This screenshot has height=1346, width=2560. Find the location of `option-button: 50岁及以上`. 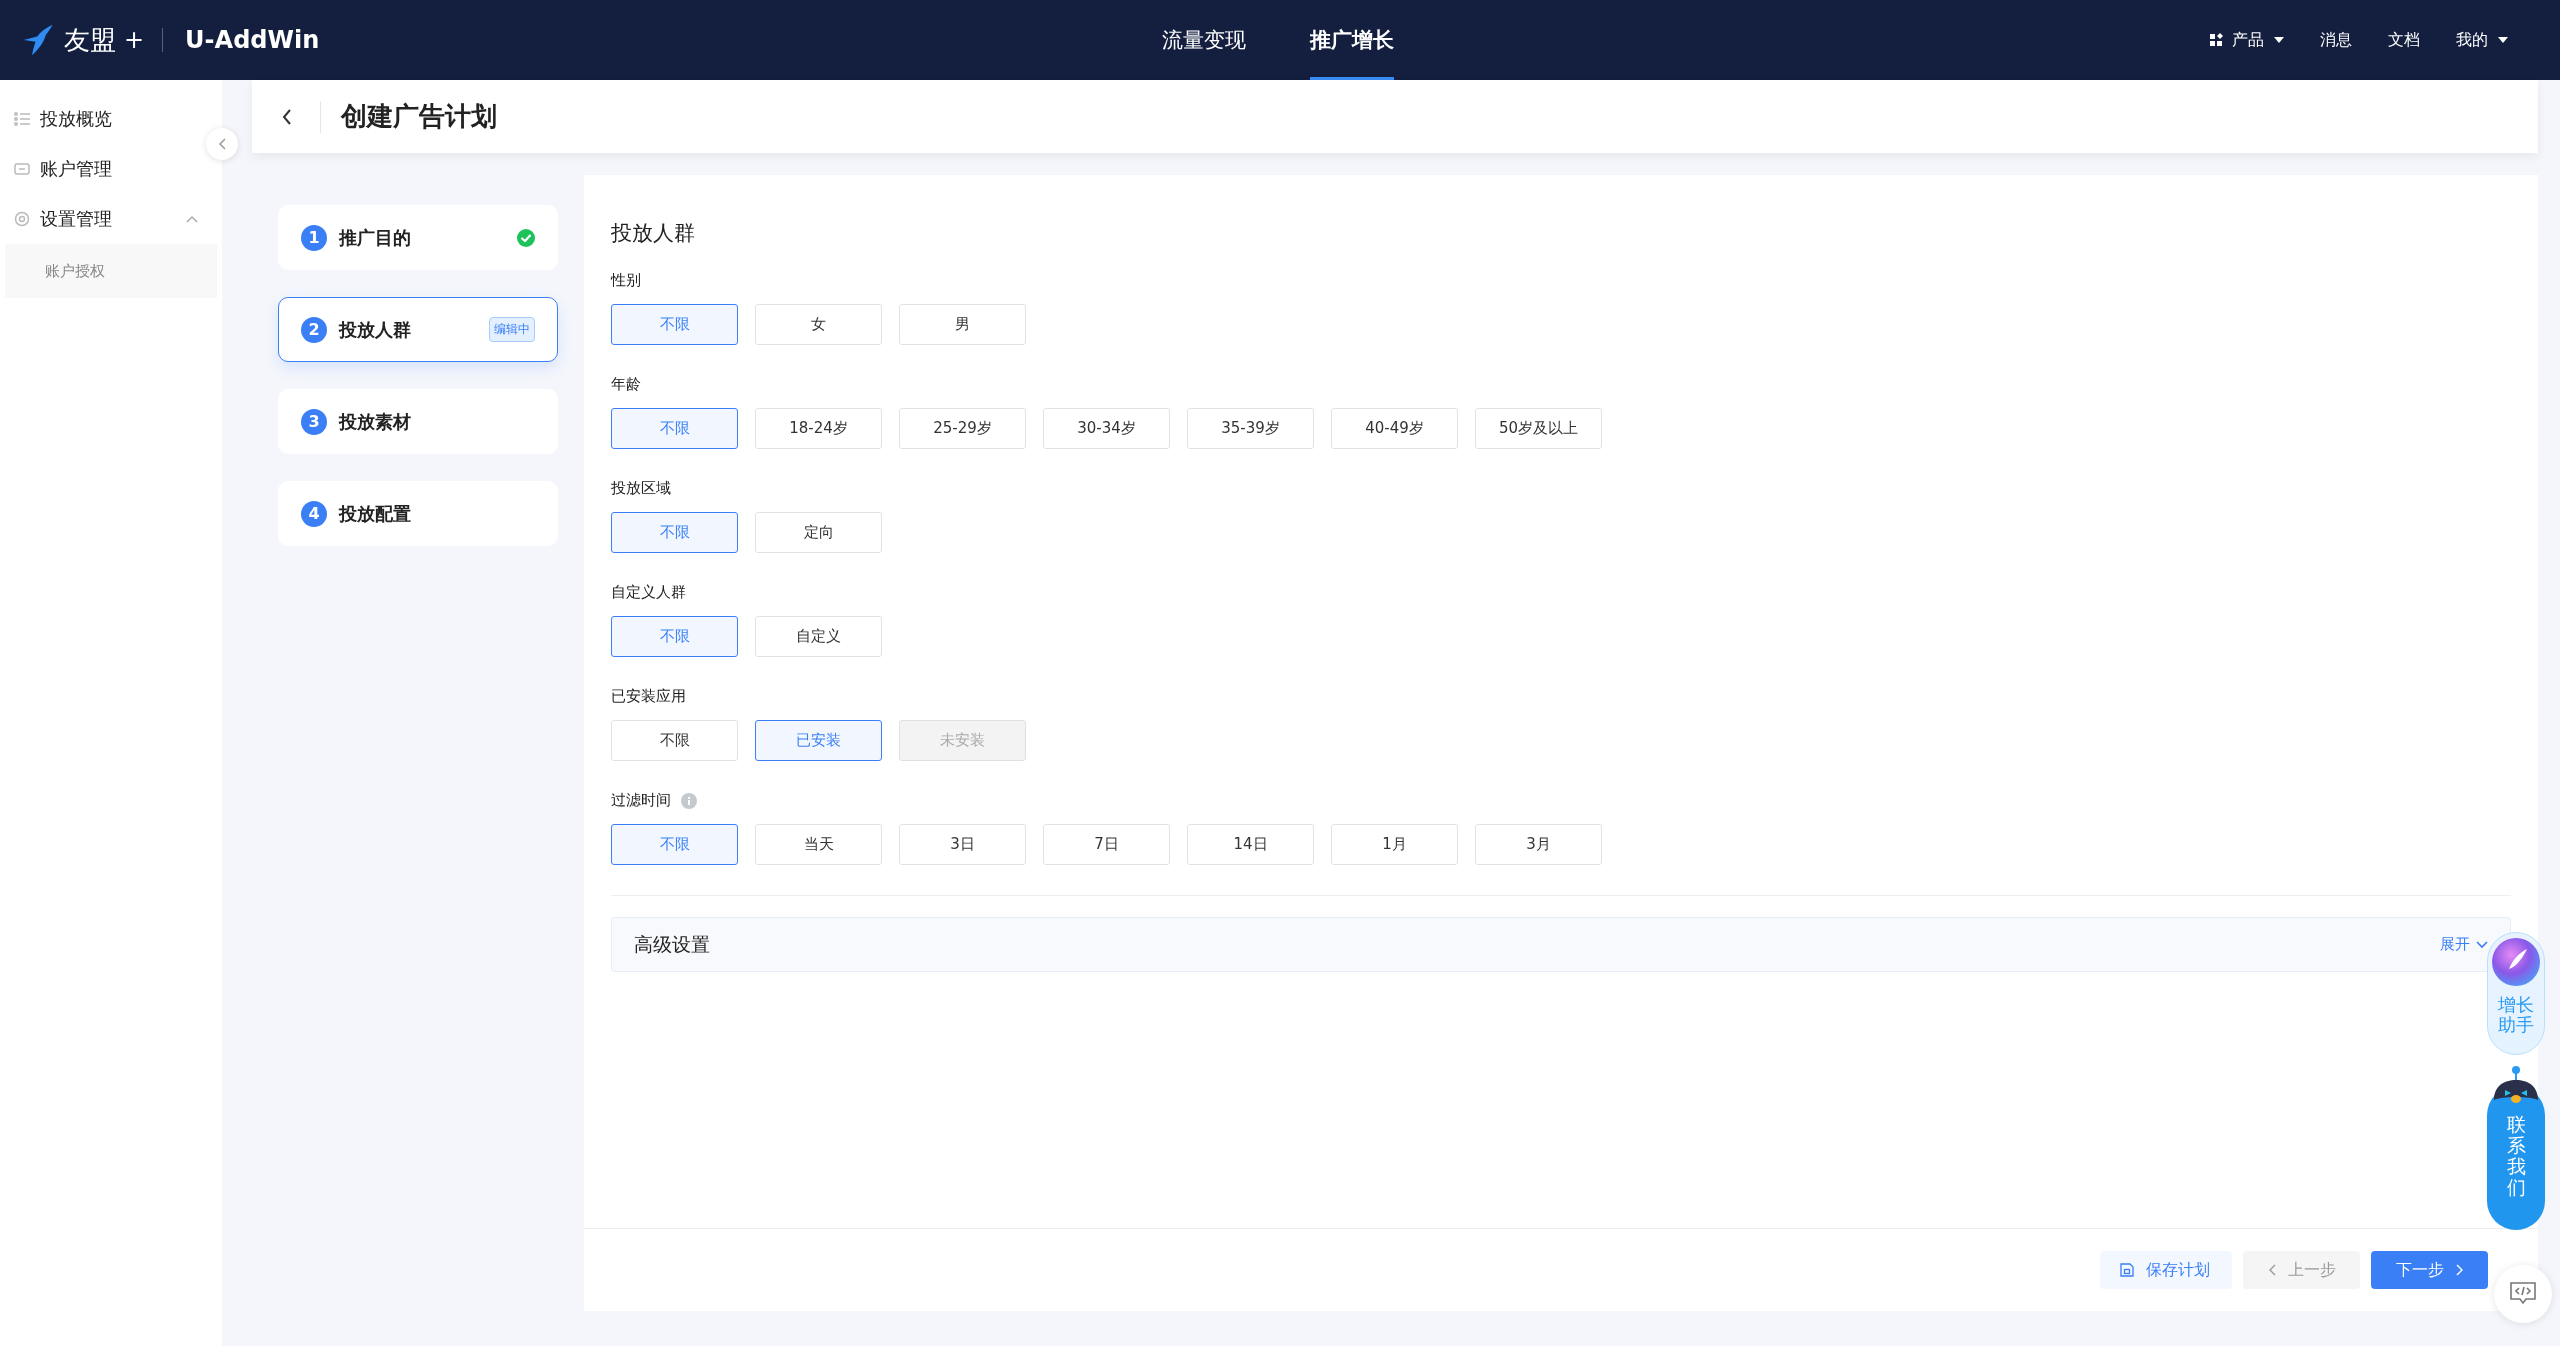

option-button: 50岁及以上 is located at coordinates (1538, 428).